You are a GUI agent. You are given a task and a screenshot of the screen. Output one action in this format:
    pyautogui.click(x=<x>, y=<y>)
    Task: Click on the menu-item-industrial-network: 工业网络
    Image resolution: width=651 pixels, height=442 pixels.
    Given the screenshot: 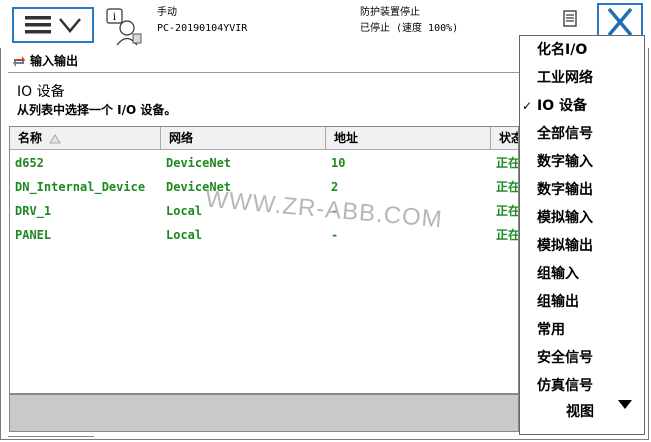 What is the action you would take?
    pyautogui.click(x=582, y=78)
    